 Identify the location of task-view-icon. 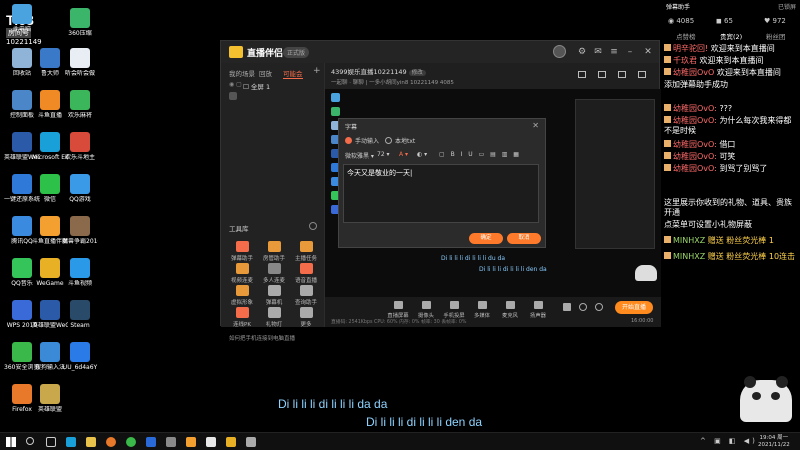
(51, 442).